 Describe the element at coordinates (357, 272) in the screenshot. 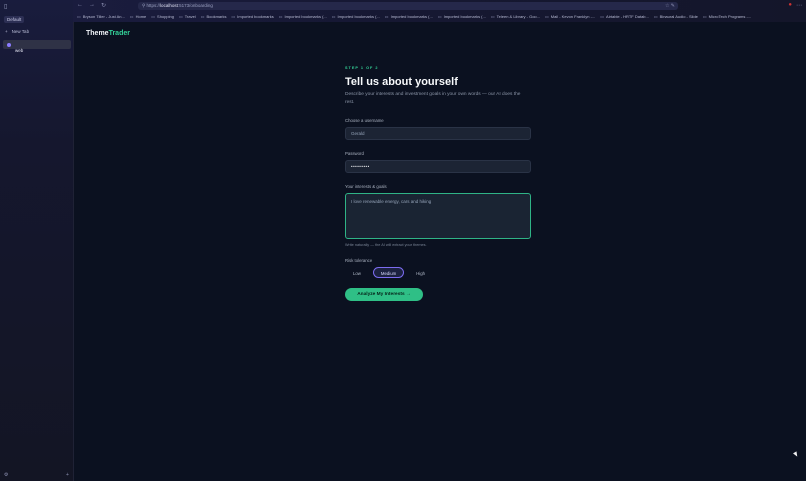

I see `risk-option-low: Low` at that location.